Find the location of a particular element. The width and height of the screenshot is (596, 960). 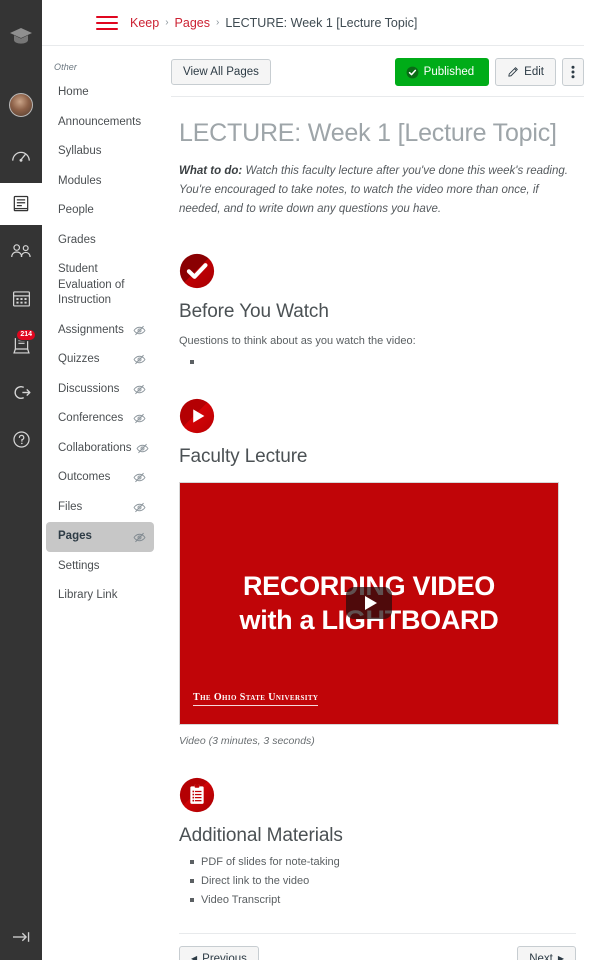

previous-button: ◀ Previous is located at coordinates (219, 952).